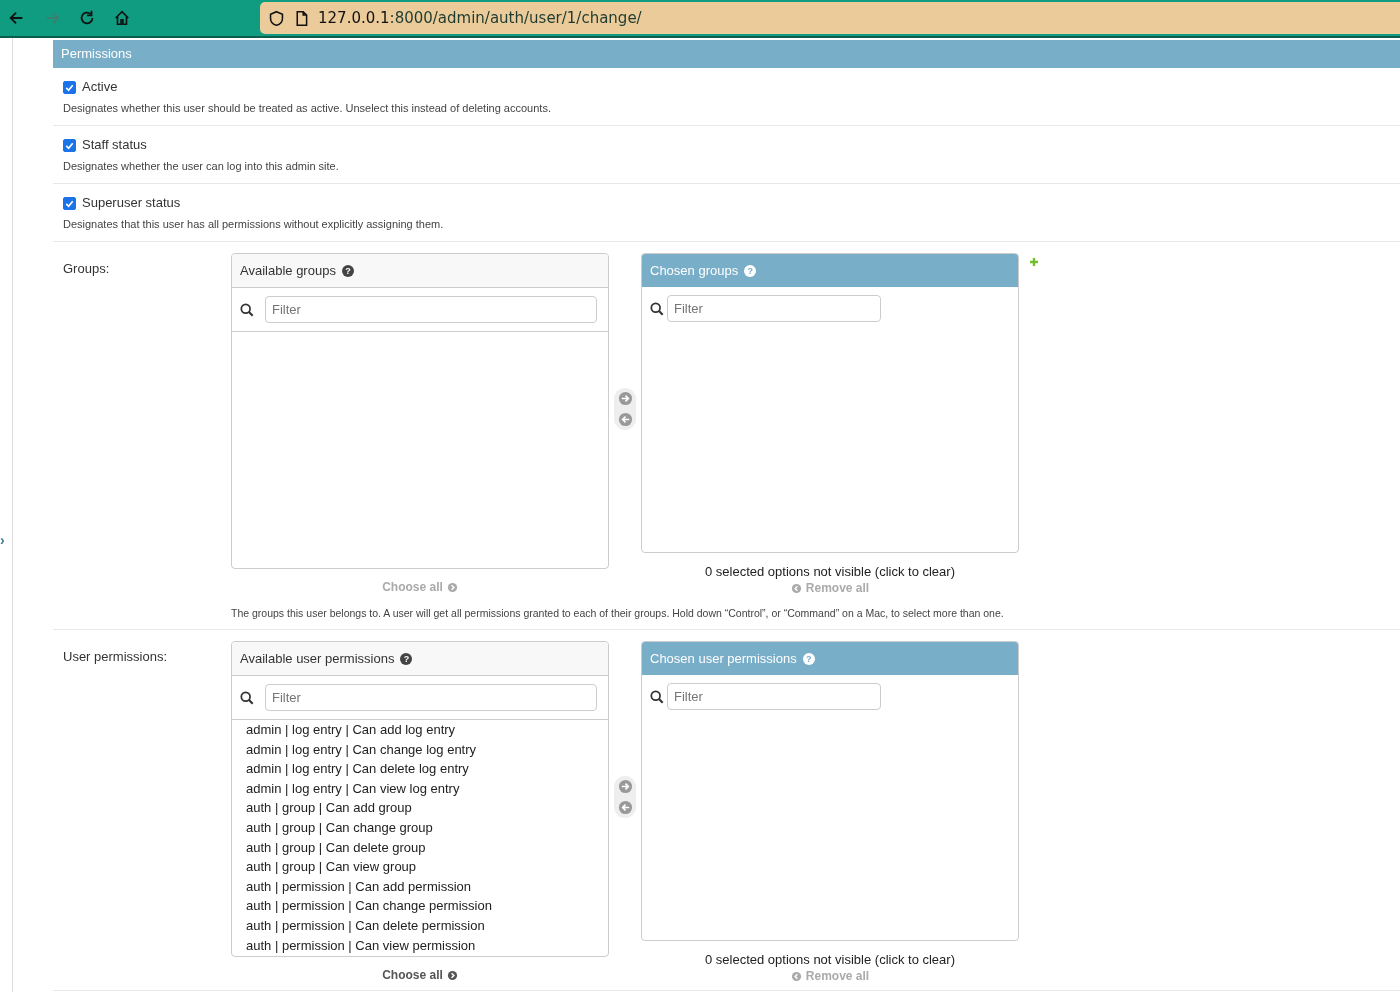 The width and height of the screenshot is (1400, 992). I want to click on permission-option: admin | log entry | Can add log entry, so click(420, 730).